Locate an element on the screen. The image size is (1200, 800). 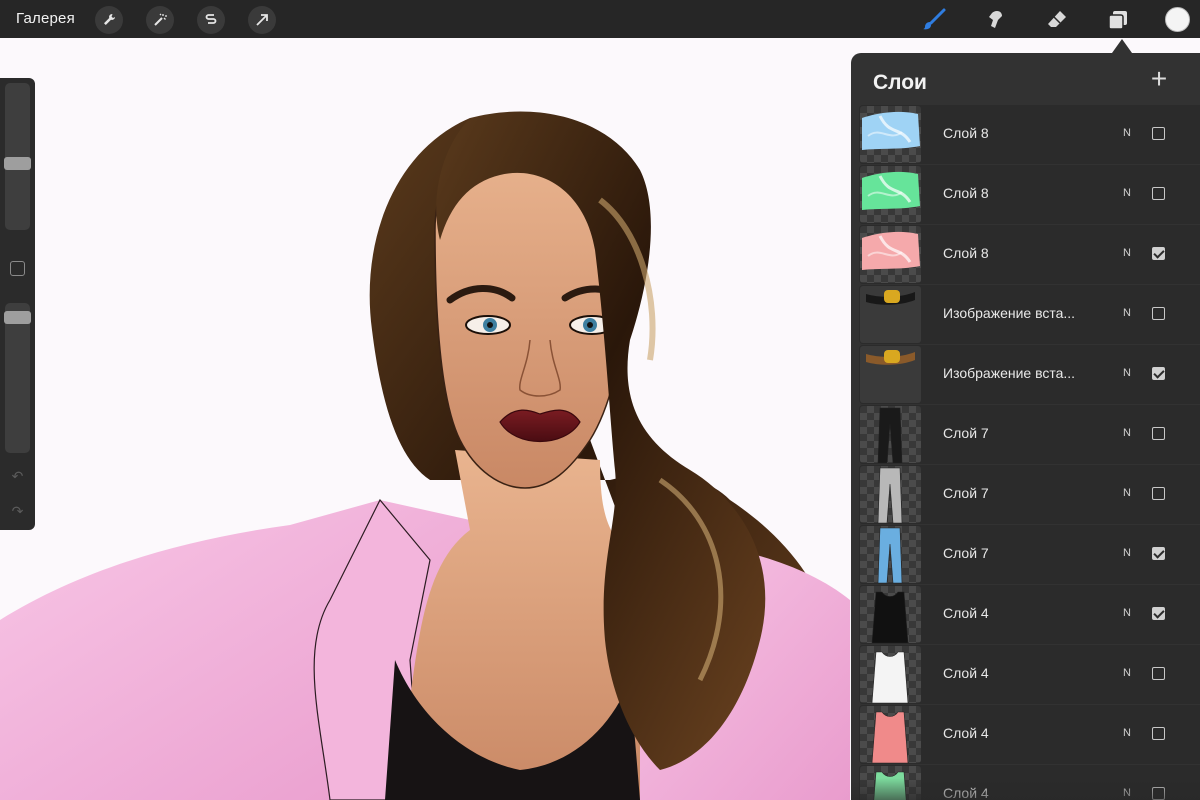
magic-wand-icon is located at coordinates (160, 20).